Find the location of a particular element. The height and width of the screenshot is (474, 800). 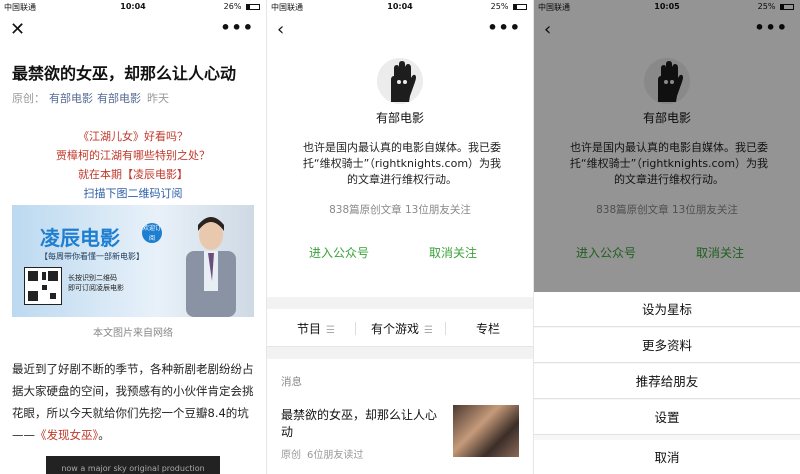

status-bar: 中国联通 10:04 26% is located at coordinates (133, 7).